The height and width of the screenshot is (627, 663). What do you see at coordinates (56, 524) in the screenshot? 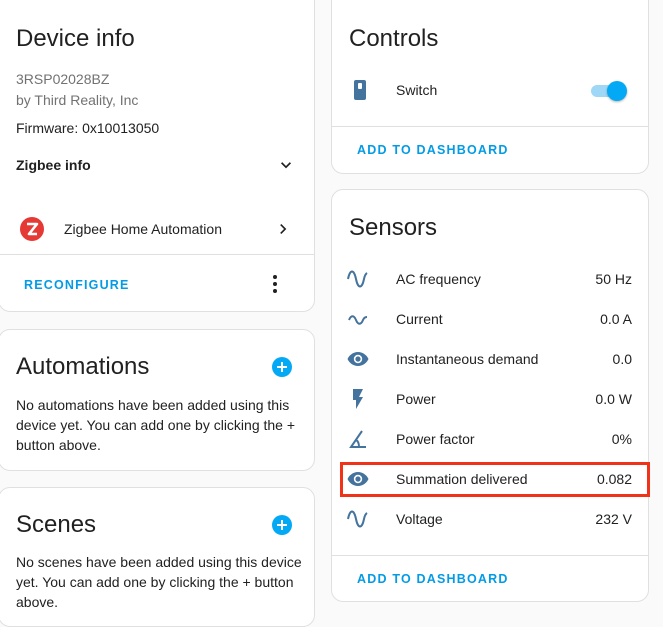
I see `scenes-title: Scenes` at bounding box center [56, 524].